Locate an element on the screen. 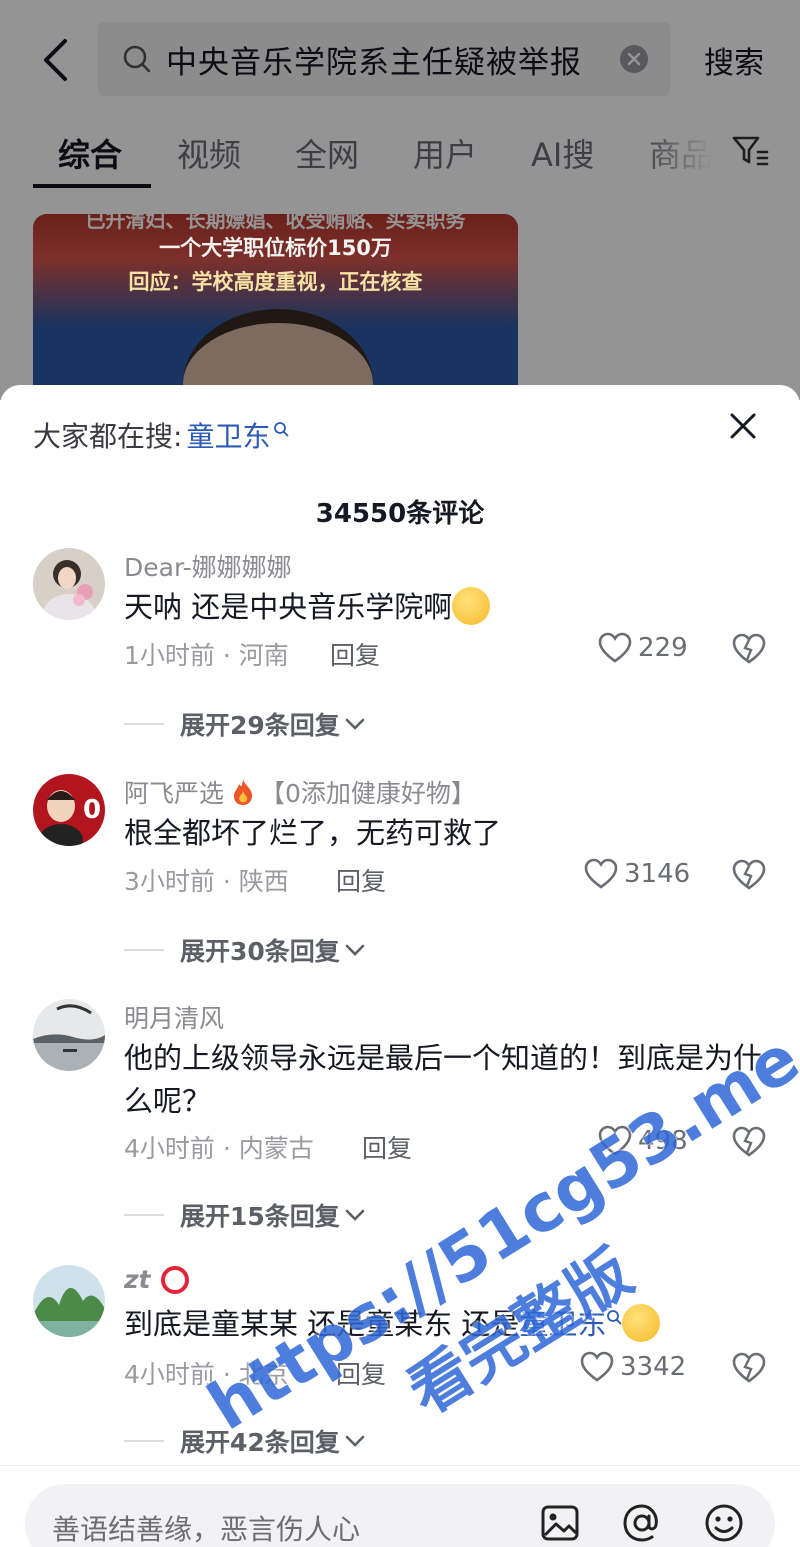 This screenshot has height=1547, width=800. hot-search-label: 大家都在搜: is located at coordinates (108, 436).